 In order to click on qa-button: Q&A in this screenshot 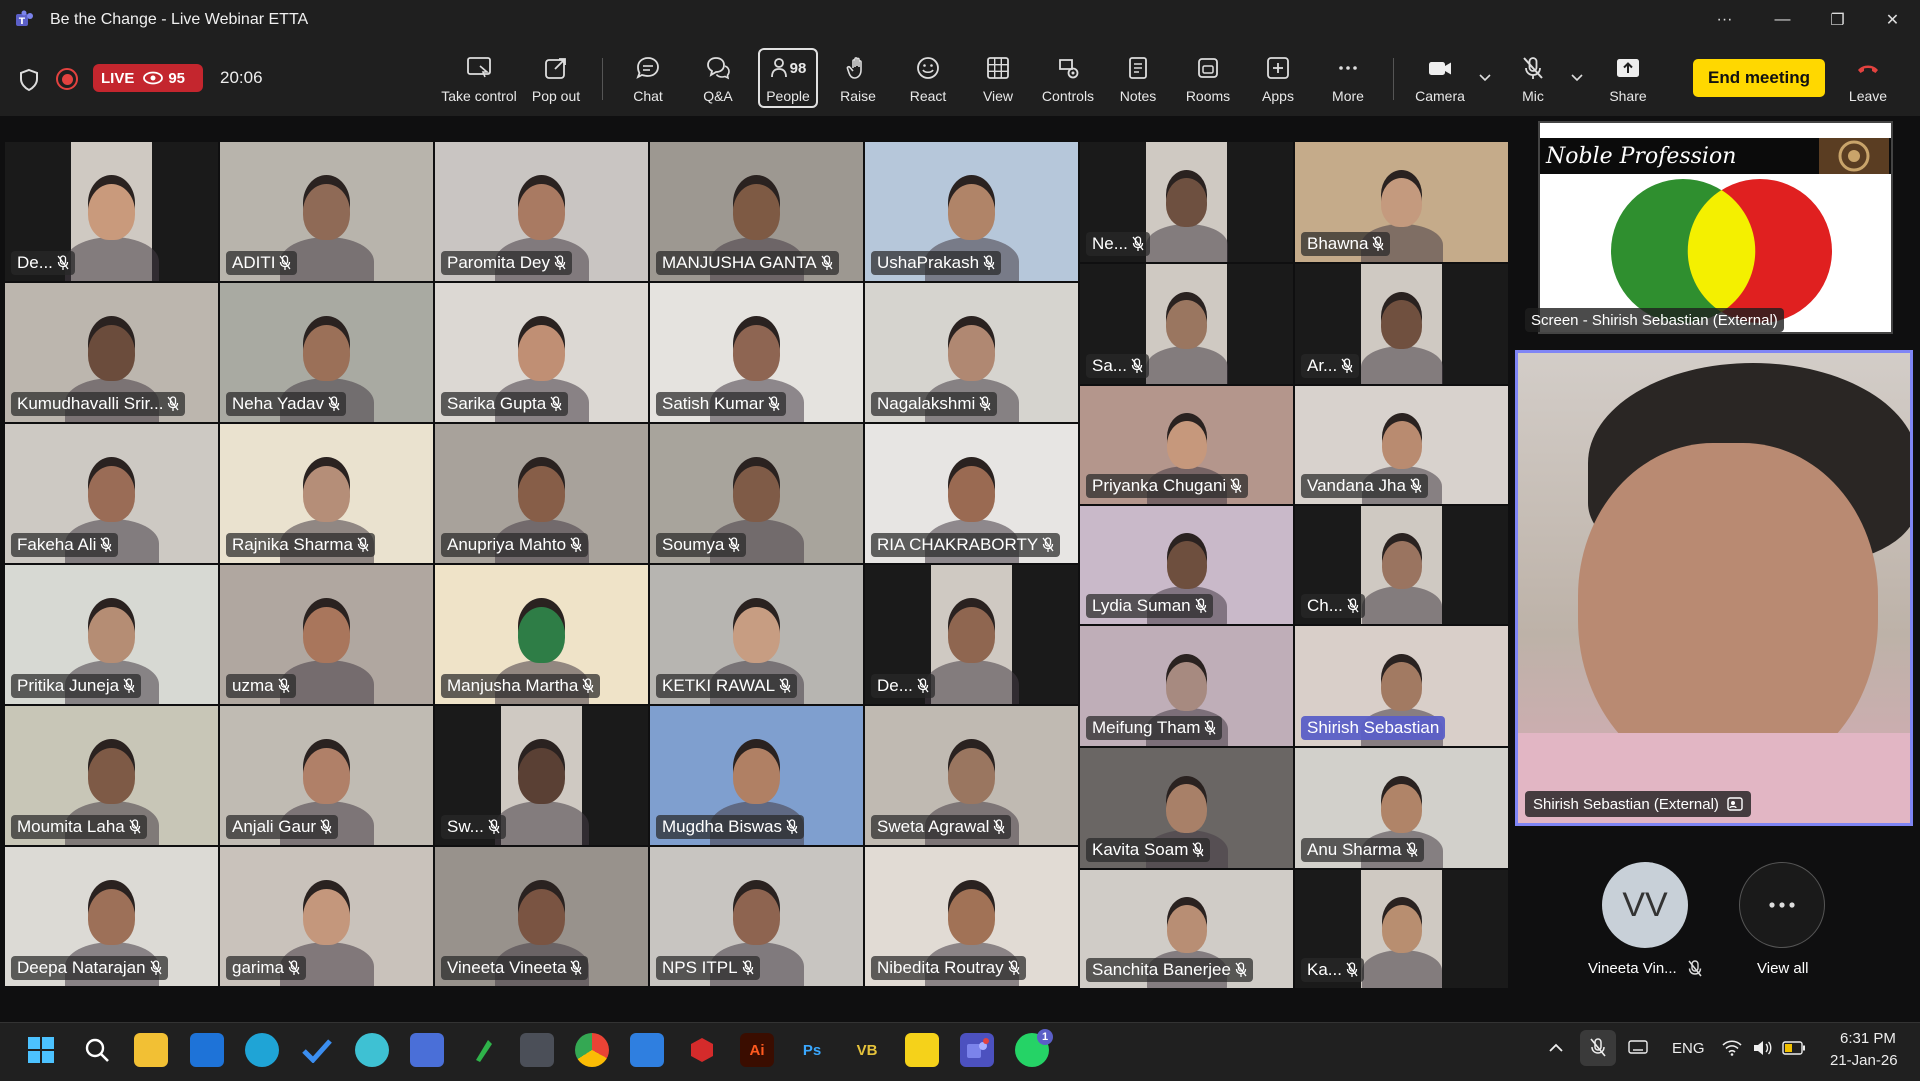, I will do `click(718, 82)`.